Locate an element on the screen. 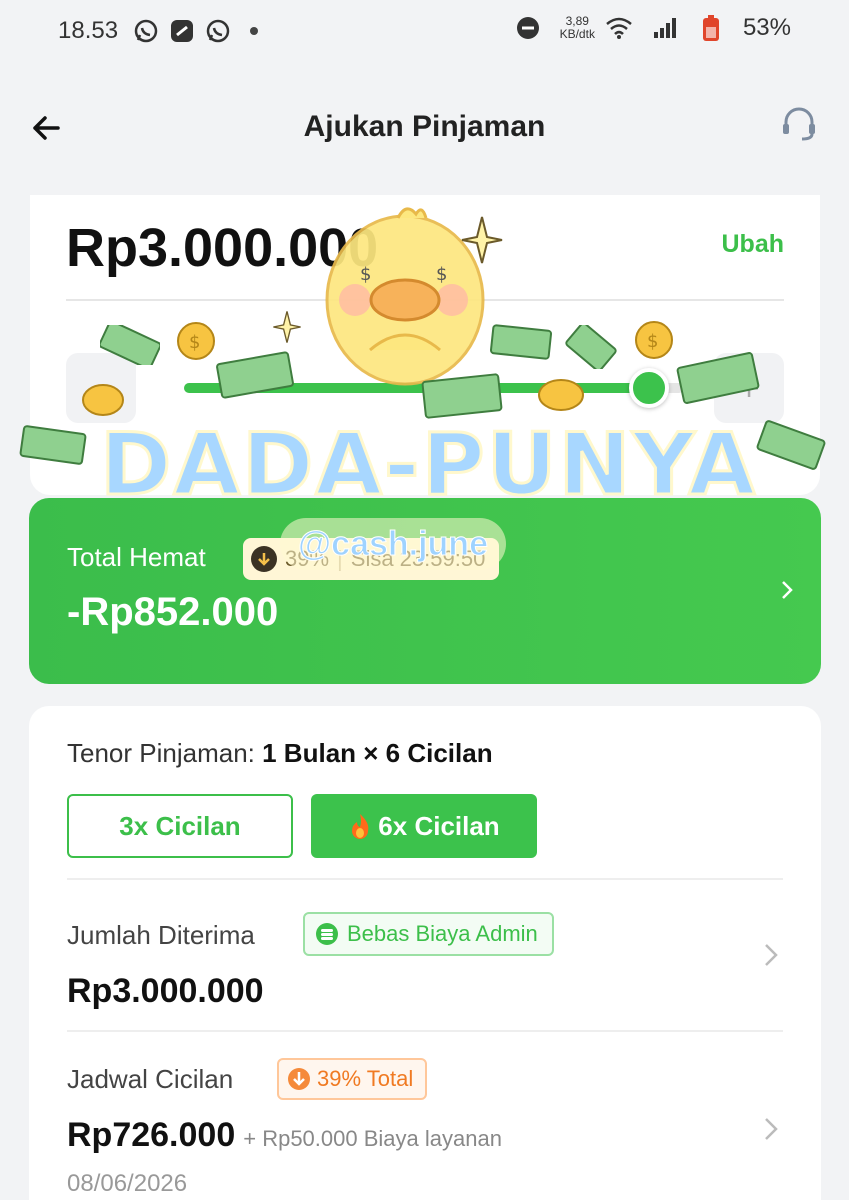  savings-percentage-badge: 39% Total is located at coordinates (352, 1079).